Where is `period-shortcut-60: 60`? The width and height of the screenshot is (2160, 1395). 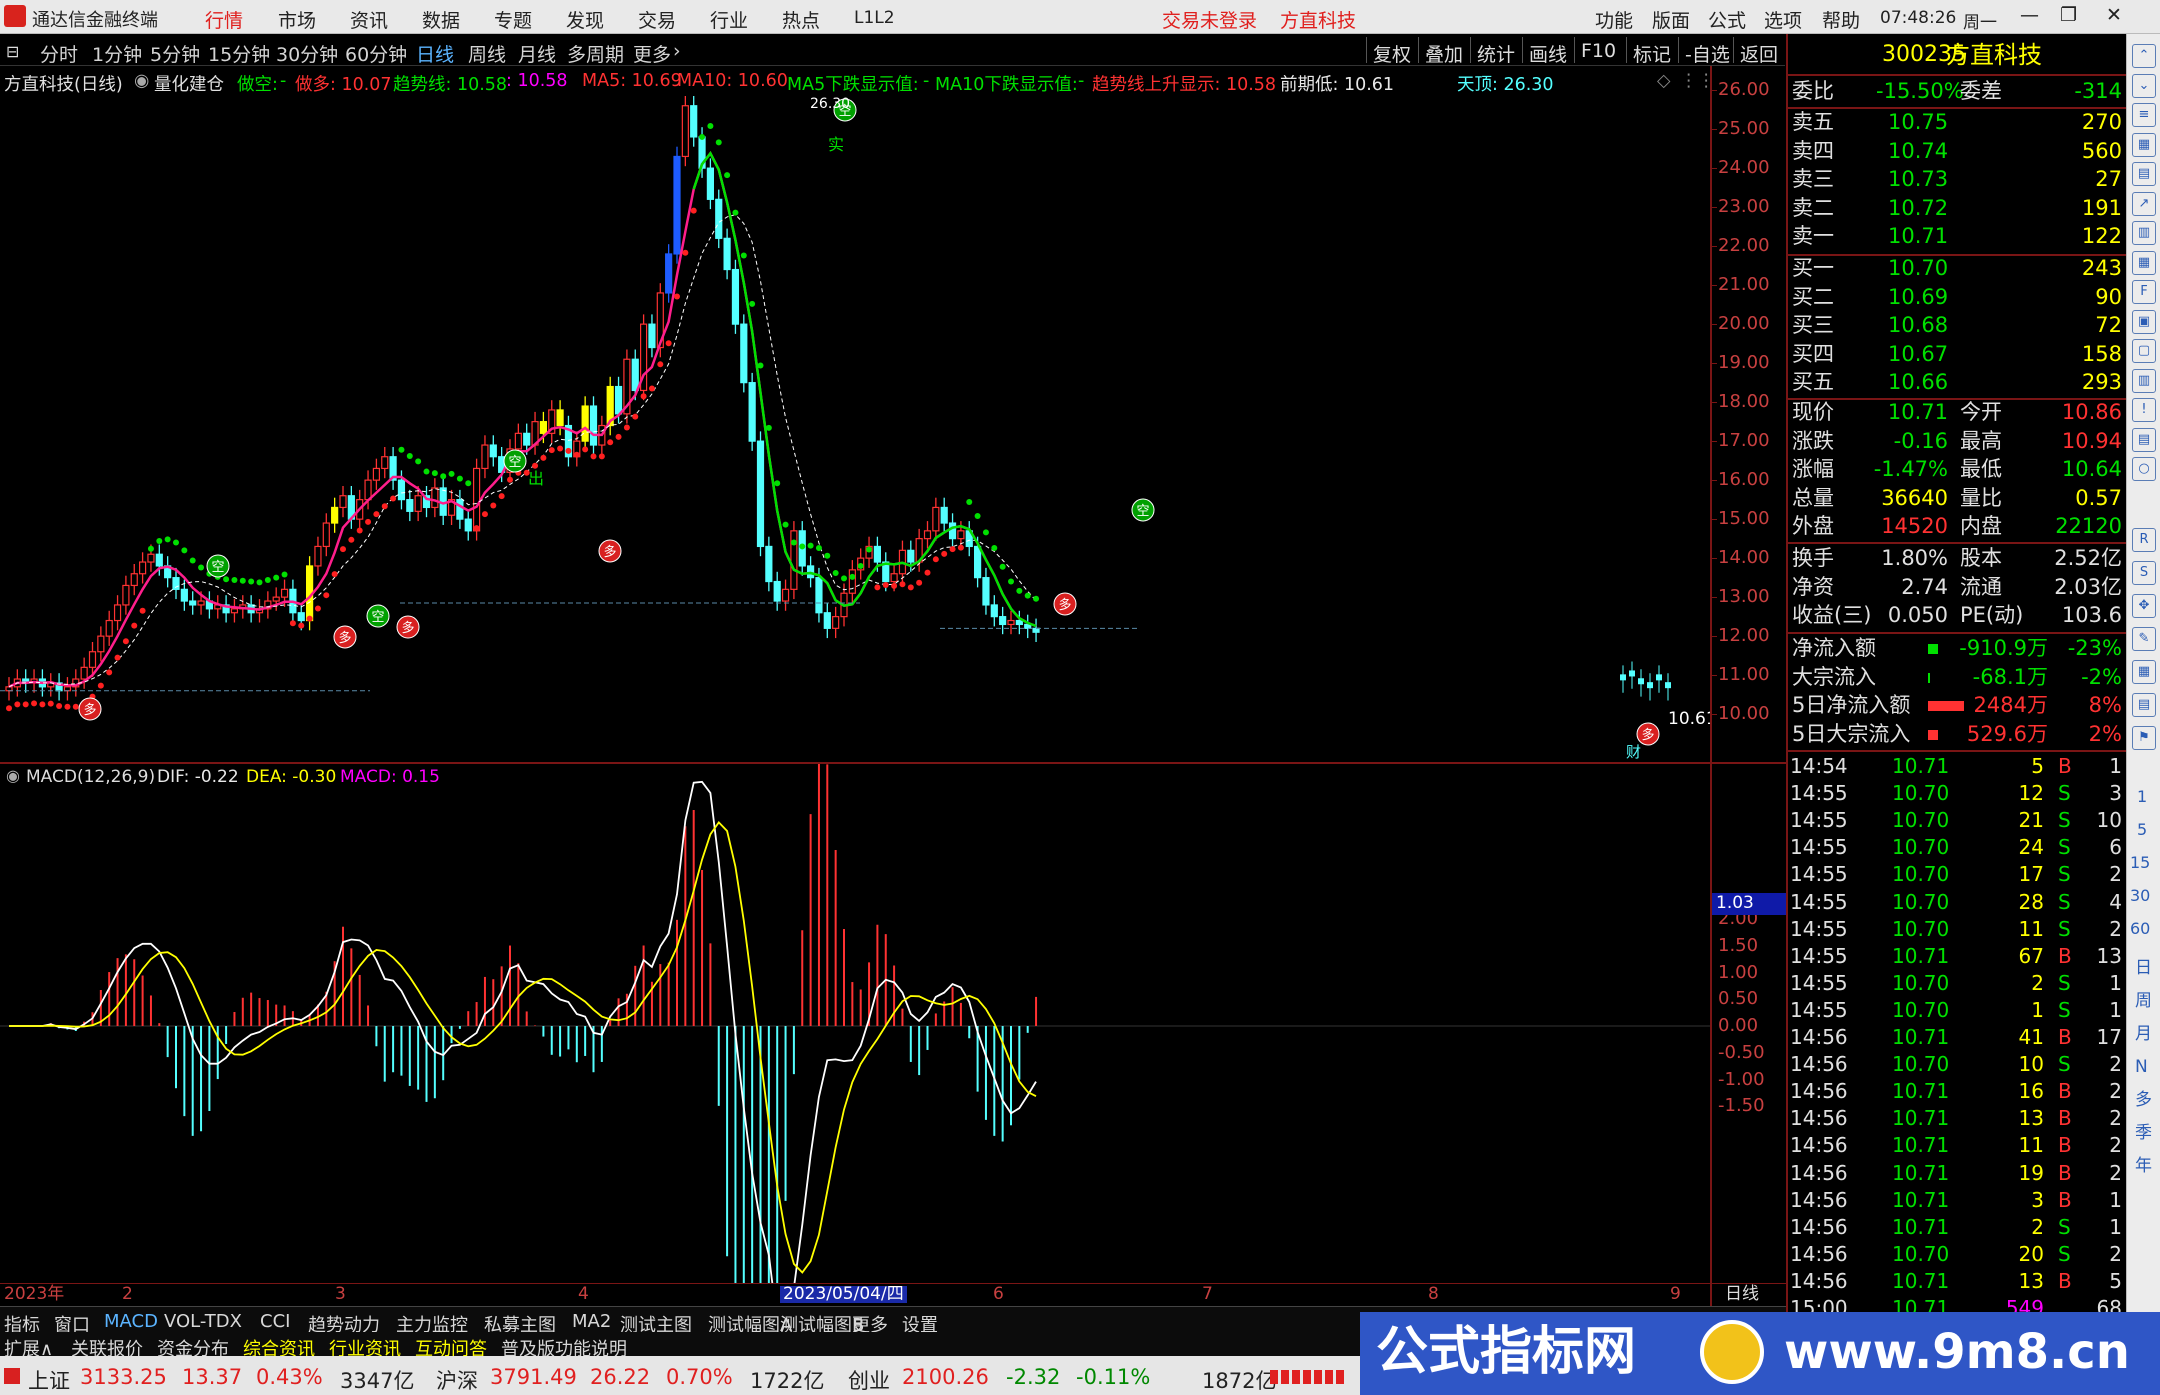
period-shortcut-60: 60 is located at coordinates (2140, 929).